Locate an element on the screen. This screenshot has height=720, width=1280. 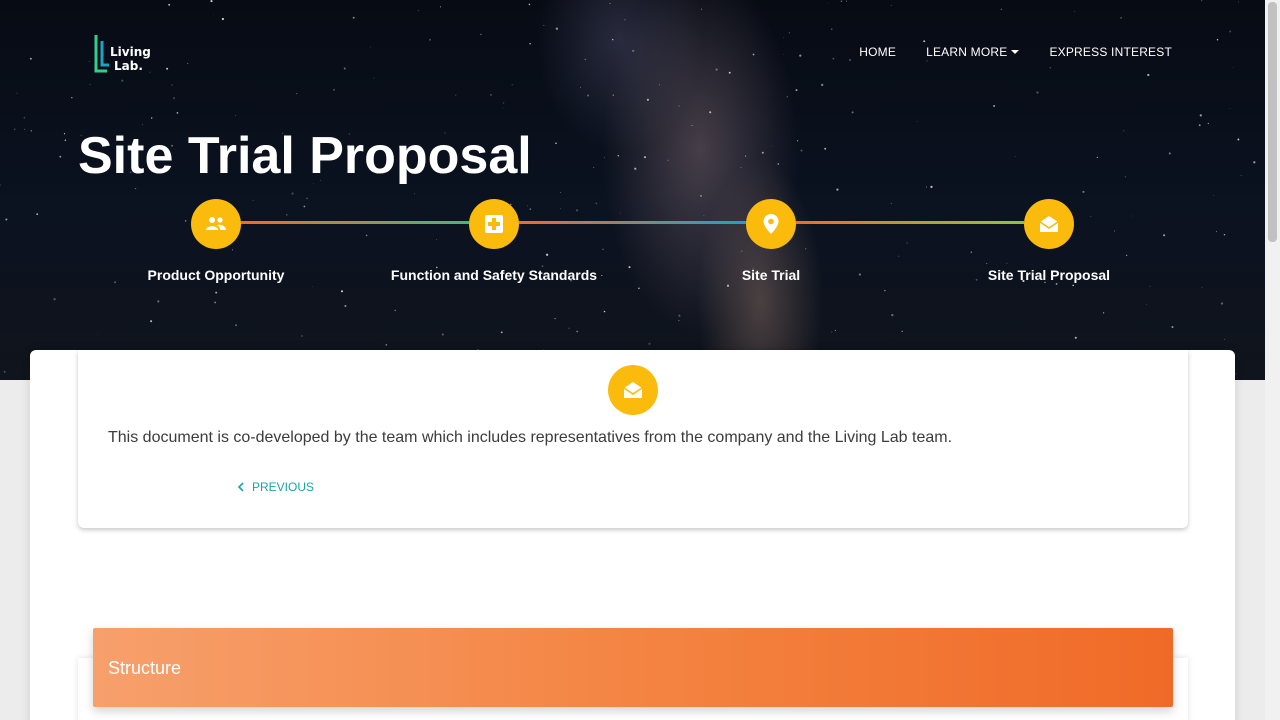
medical-cross-icon is located at coordinates (494, 224).